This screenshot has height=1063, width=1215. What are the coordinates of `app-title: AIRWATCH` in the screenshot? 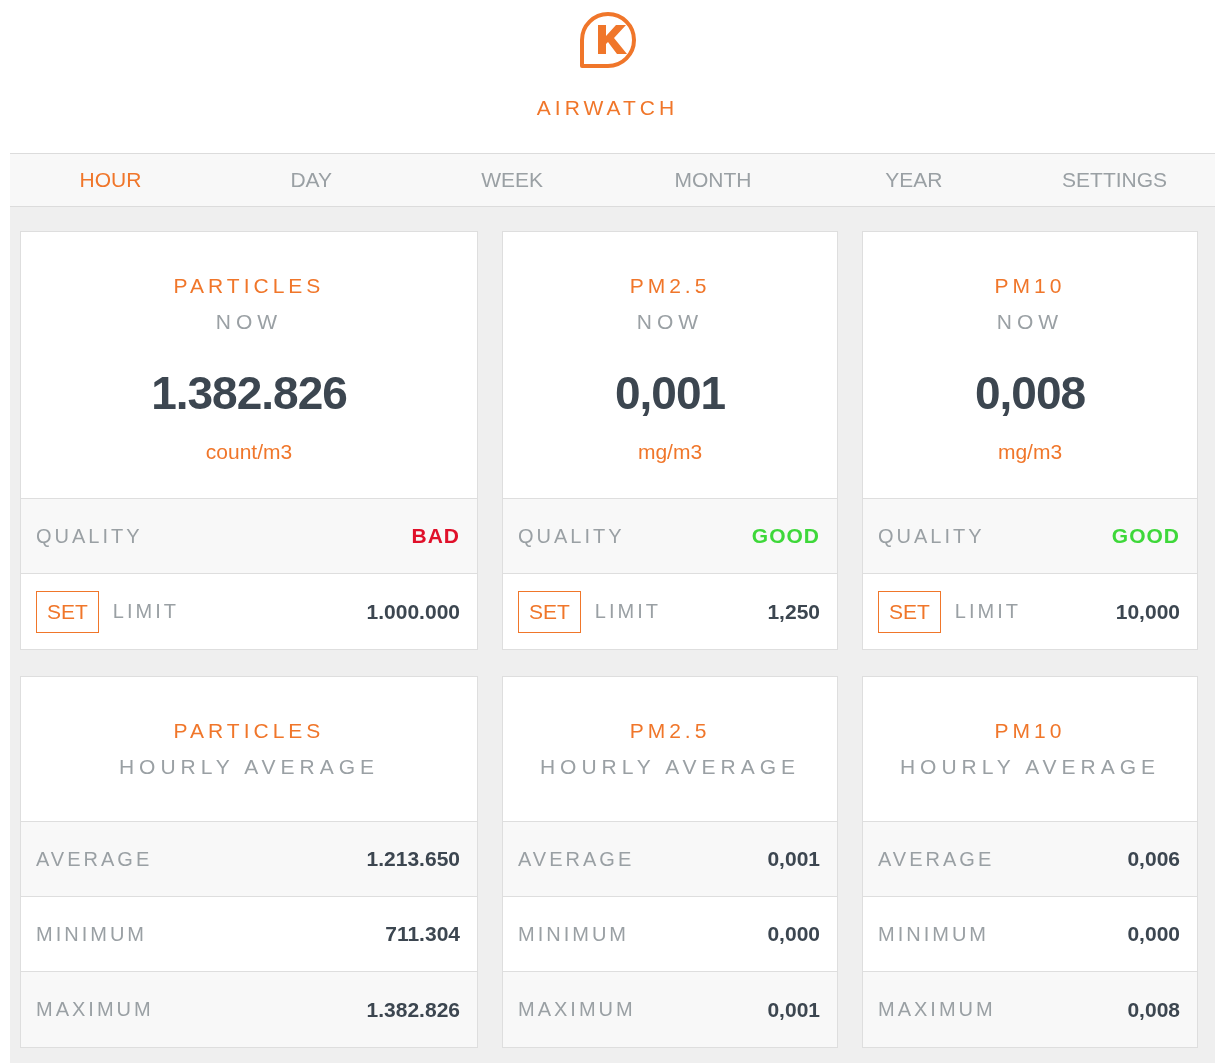 It's located at (607, 108).